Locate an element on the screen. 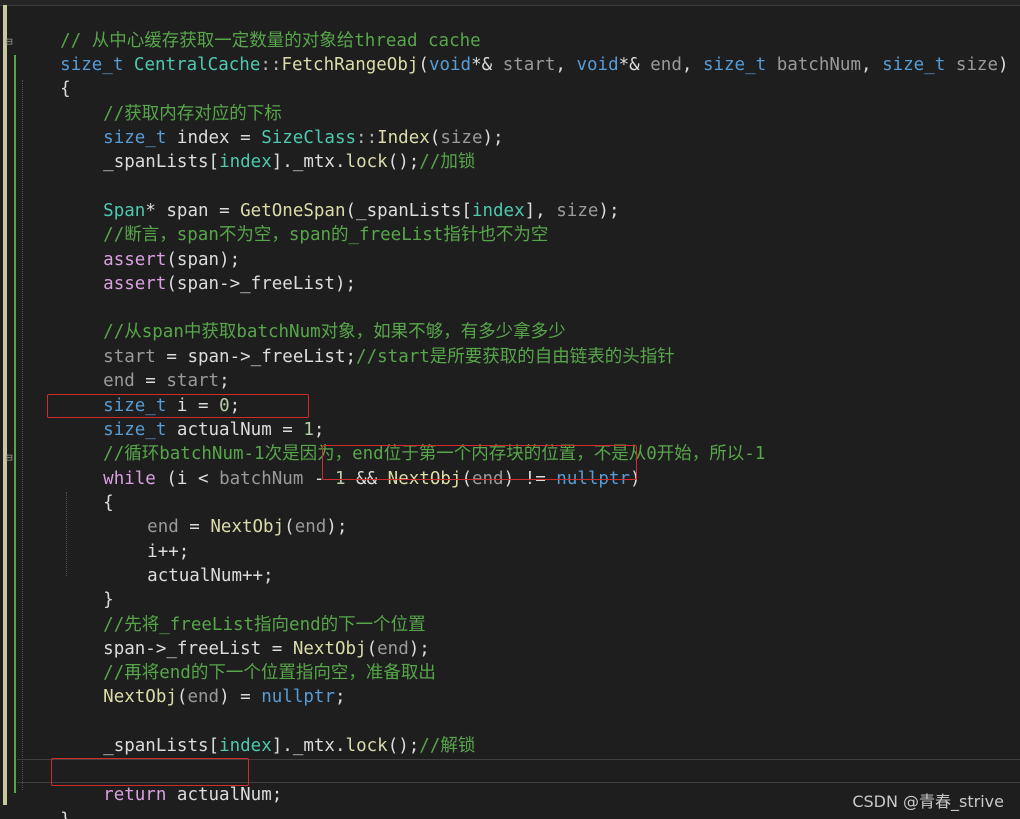 This screenshot has width=1020, height=819. code-line-15: end = start; is located at coordinates (145, 368).